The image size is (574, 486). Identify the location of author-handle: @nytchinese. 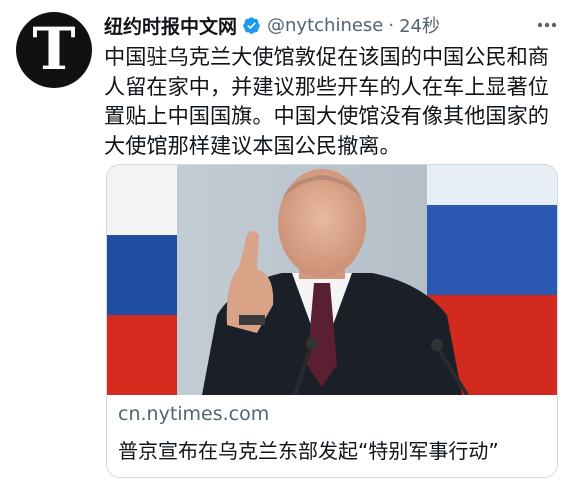
(325, 25).